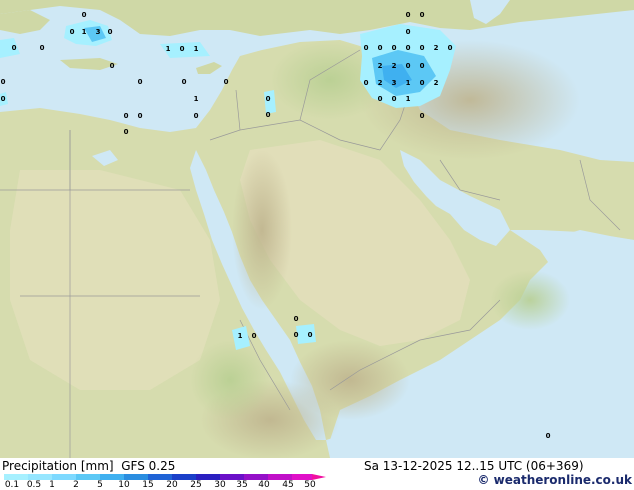  What do you see at coordinates (52, 485) in the screenshot?
I see `scale-tick: 1` at bounding box center [52, 485].